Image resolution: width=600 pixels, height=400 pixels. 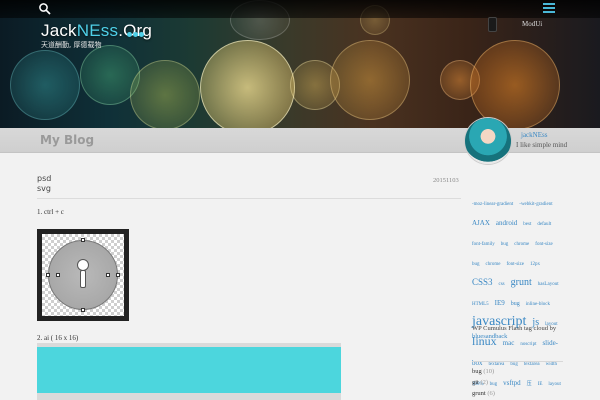 I want to click on title-dots, so click(x=136, y=31).